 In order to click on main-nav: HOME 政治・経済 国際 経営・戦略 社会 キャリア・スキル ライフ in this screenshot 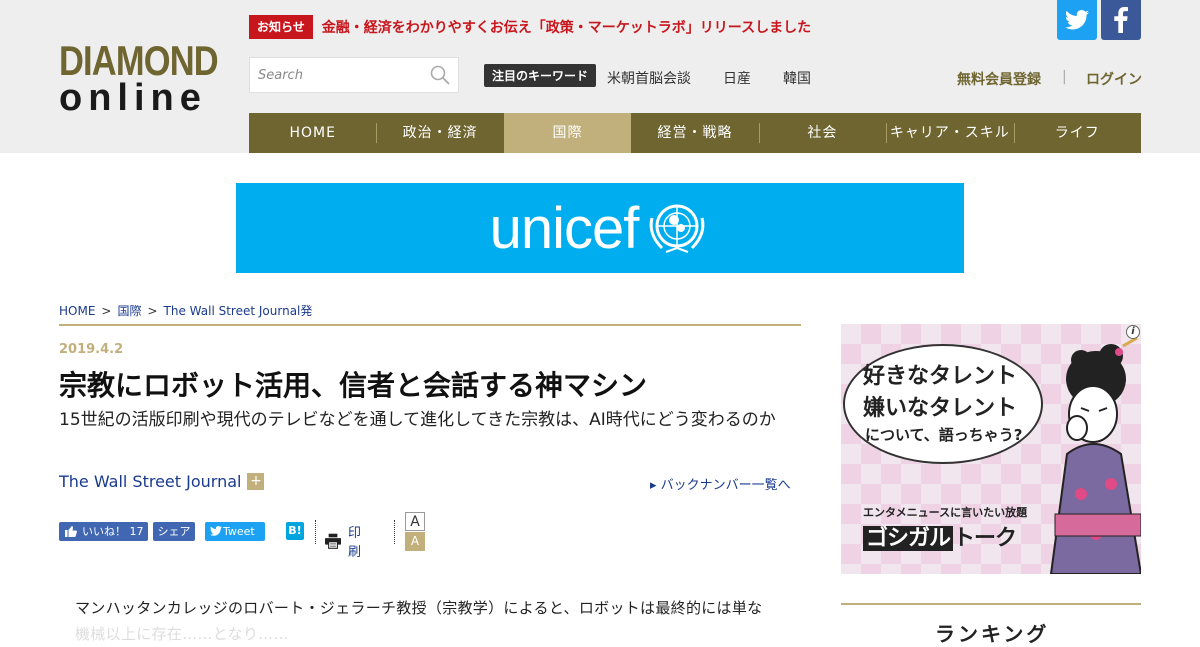, I will do `click(695, 133)`.